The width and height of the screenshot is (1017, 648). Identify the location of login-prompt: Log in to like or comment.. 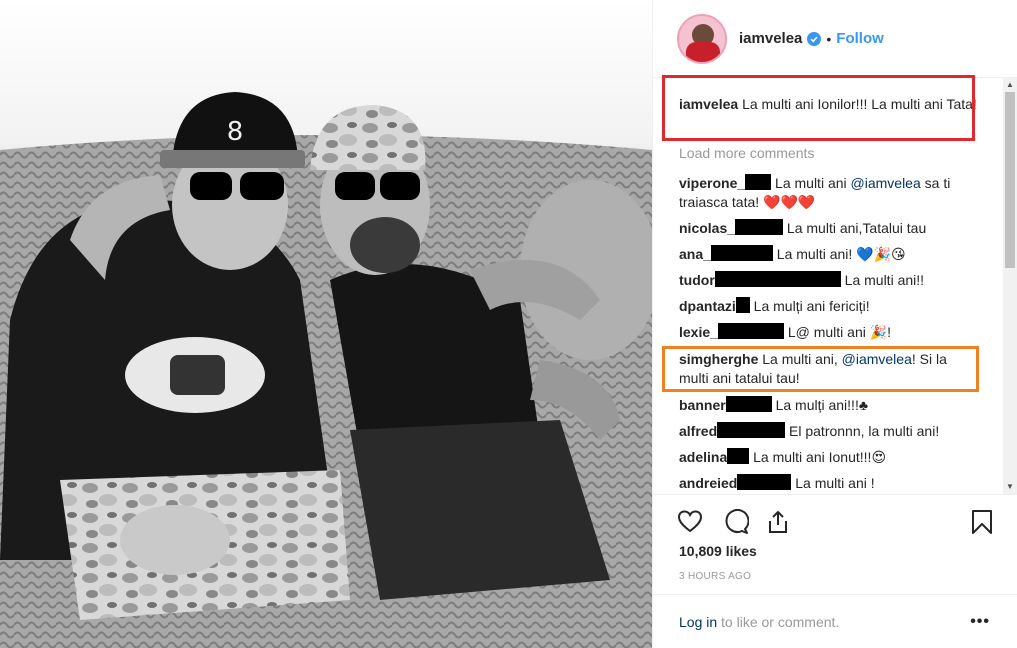
(759, 622).